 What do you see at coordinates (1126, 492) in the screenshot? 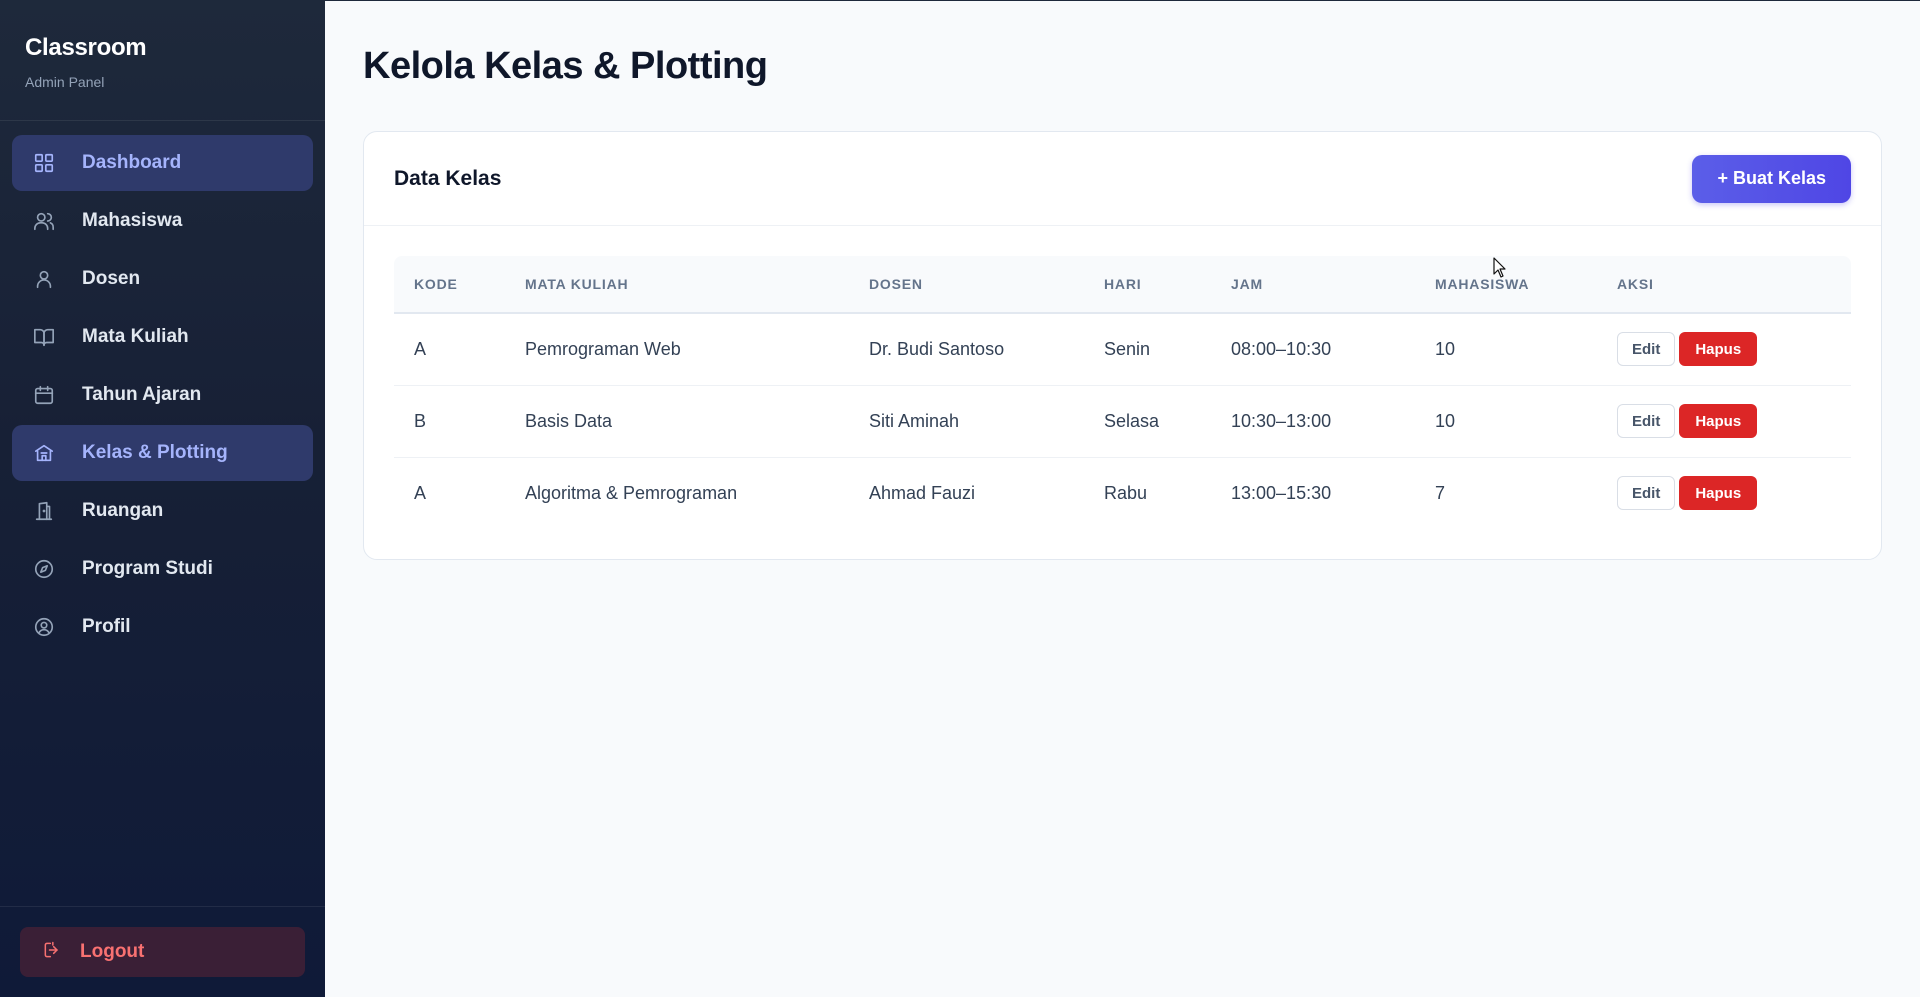
I see `cell-hari: Rabu` at bounding box center [1126, 492].